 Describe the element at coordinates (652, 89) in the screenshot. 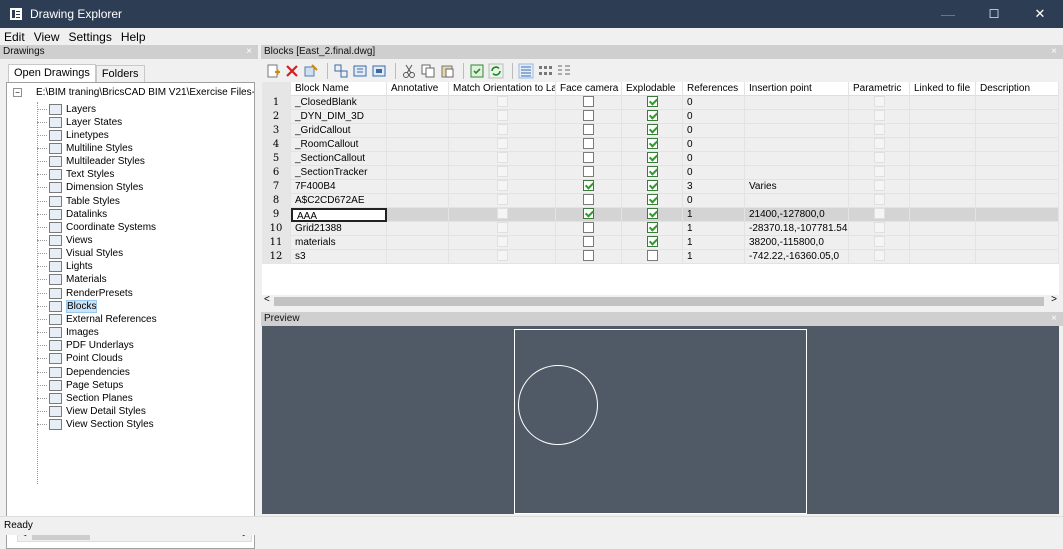

I see `column-header-explodable: Explodable` at that location.